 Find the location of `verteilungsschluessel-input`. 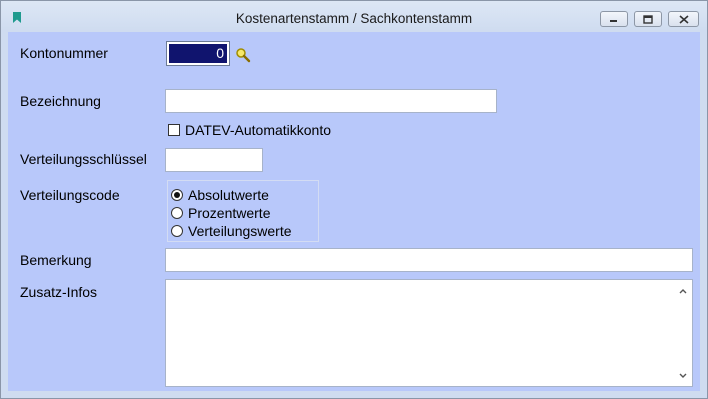

verteilungsschluessel-input is located at coordinates (214, 160).